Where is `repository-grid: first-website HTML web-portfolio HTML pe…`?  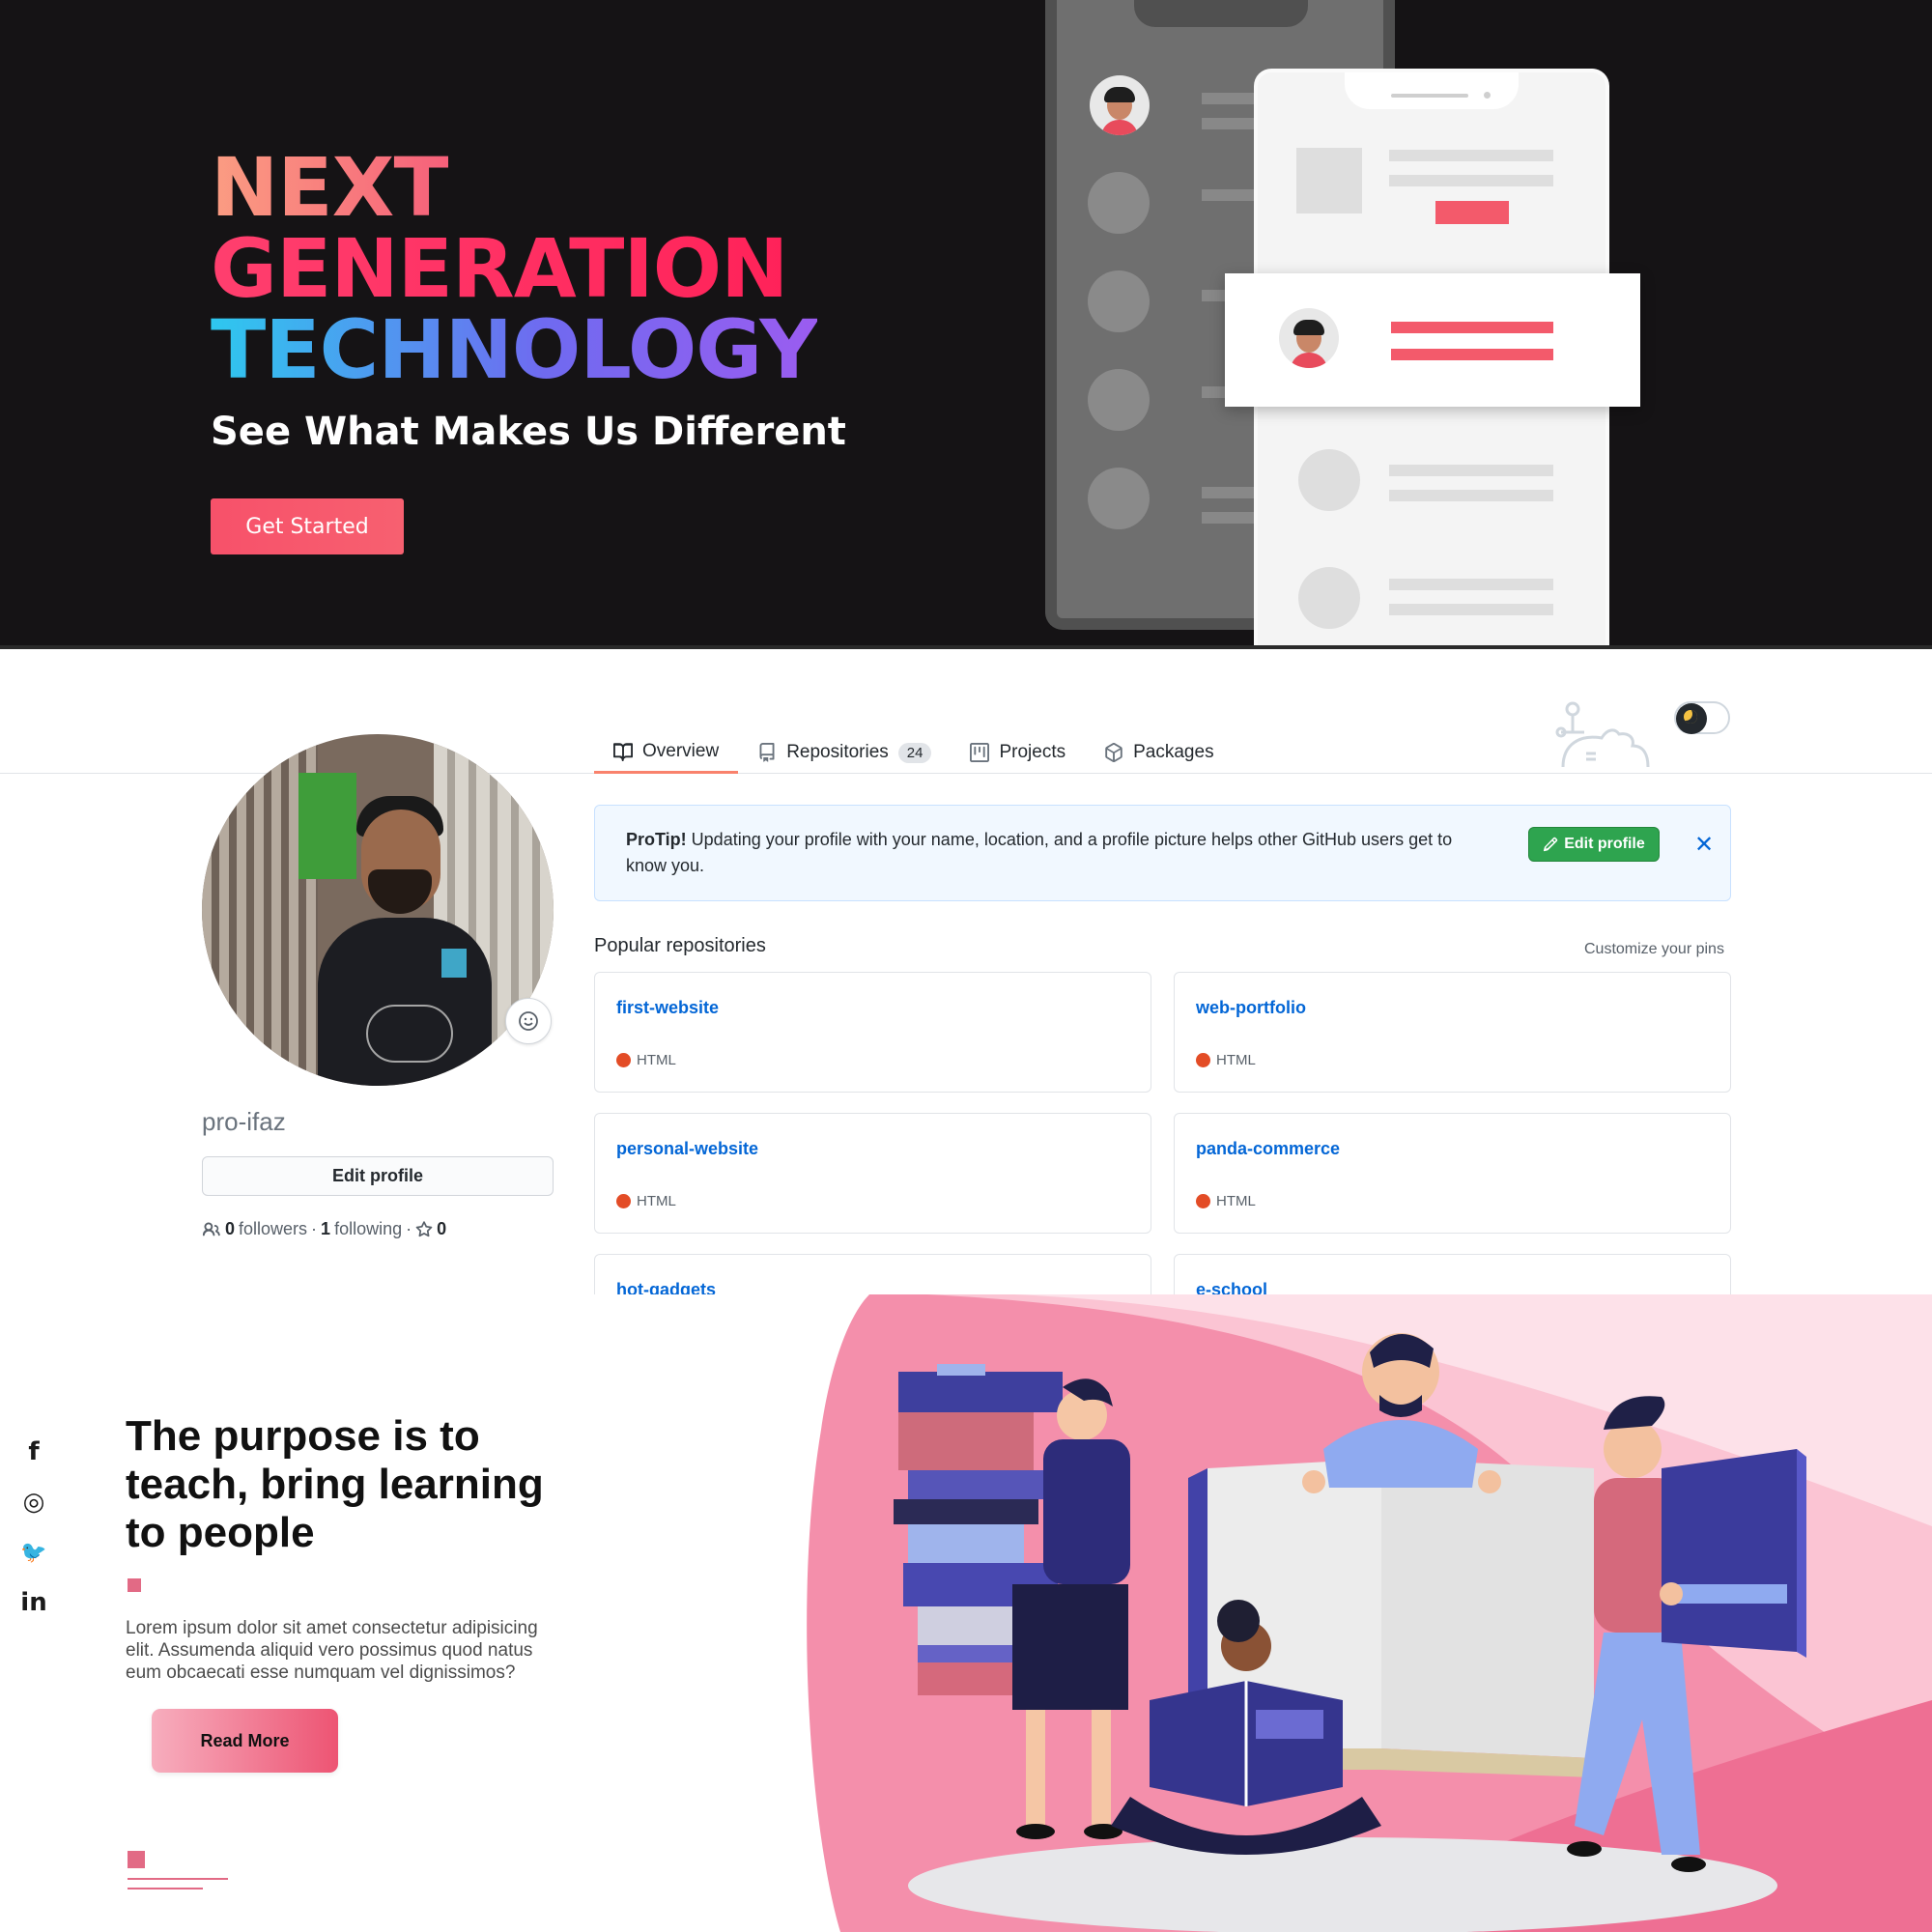
repository-grid: first-website HTML web-portfolio HTML pe… is located at coordinates (1162, 1133).